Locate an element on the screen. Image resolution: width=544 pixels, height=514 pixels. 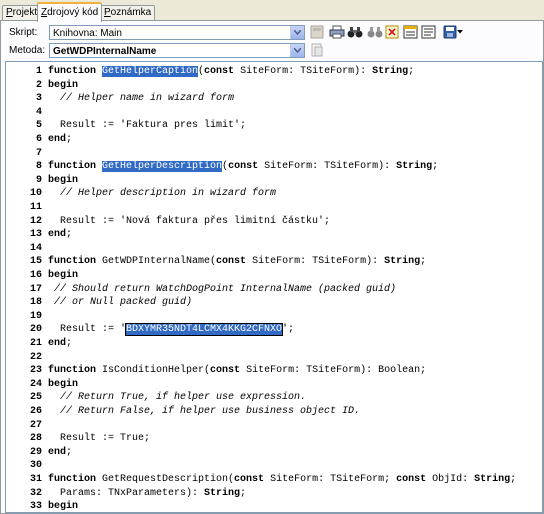
code-line: 30 is located at coordinates (27, 465).